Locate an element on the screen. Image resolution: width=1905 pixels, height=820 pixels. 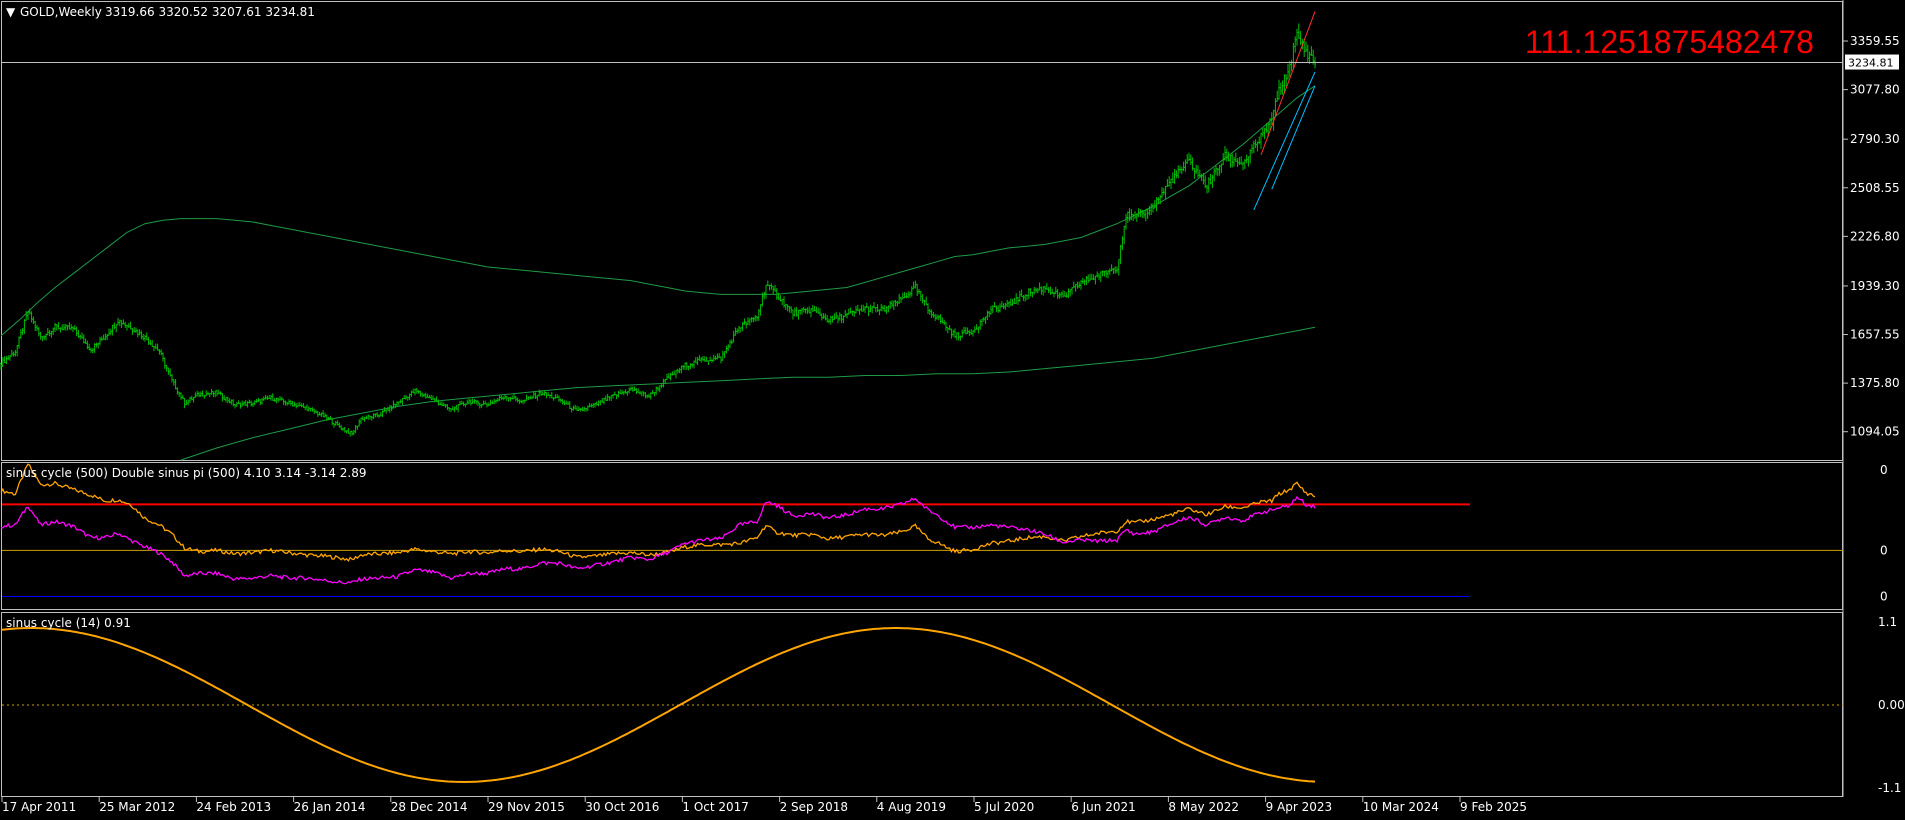
price-tick-label: 2226.80 is located at coordinates (1875, 236).